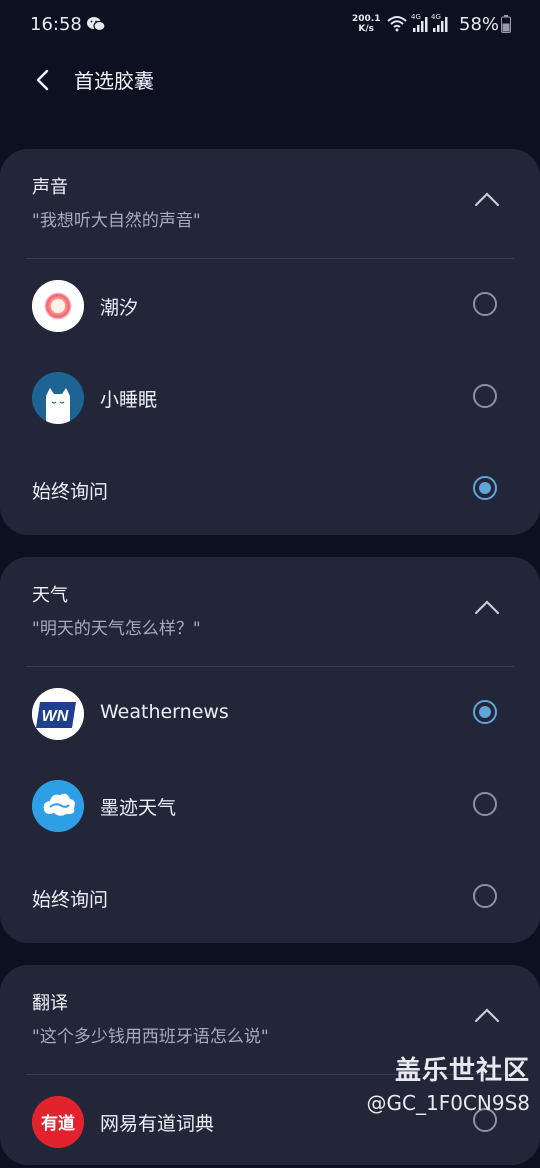 This screenshot has width=540, height=1168. Describe the element at coordinates (50, 187) in the screenshot. I see `category-name: 声音` at that location.